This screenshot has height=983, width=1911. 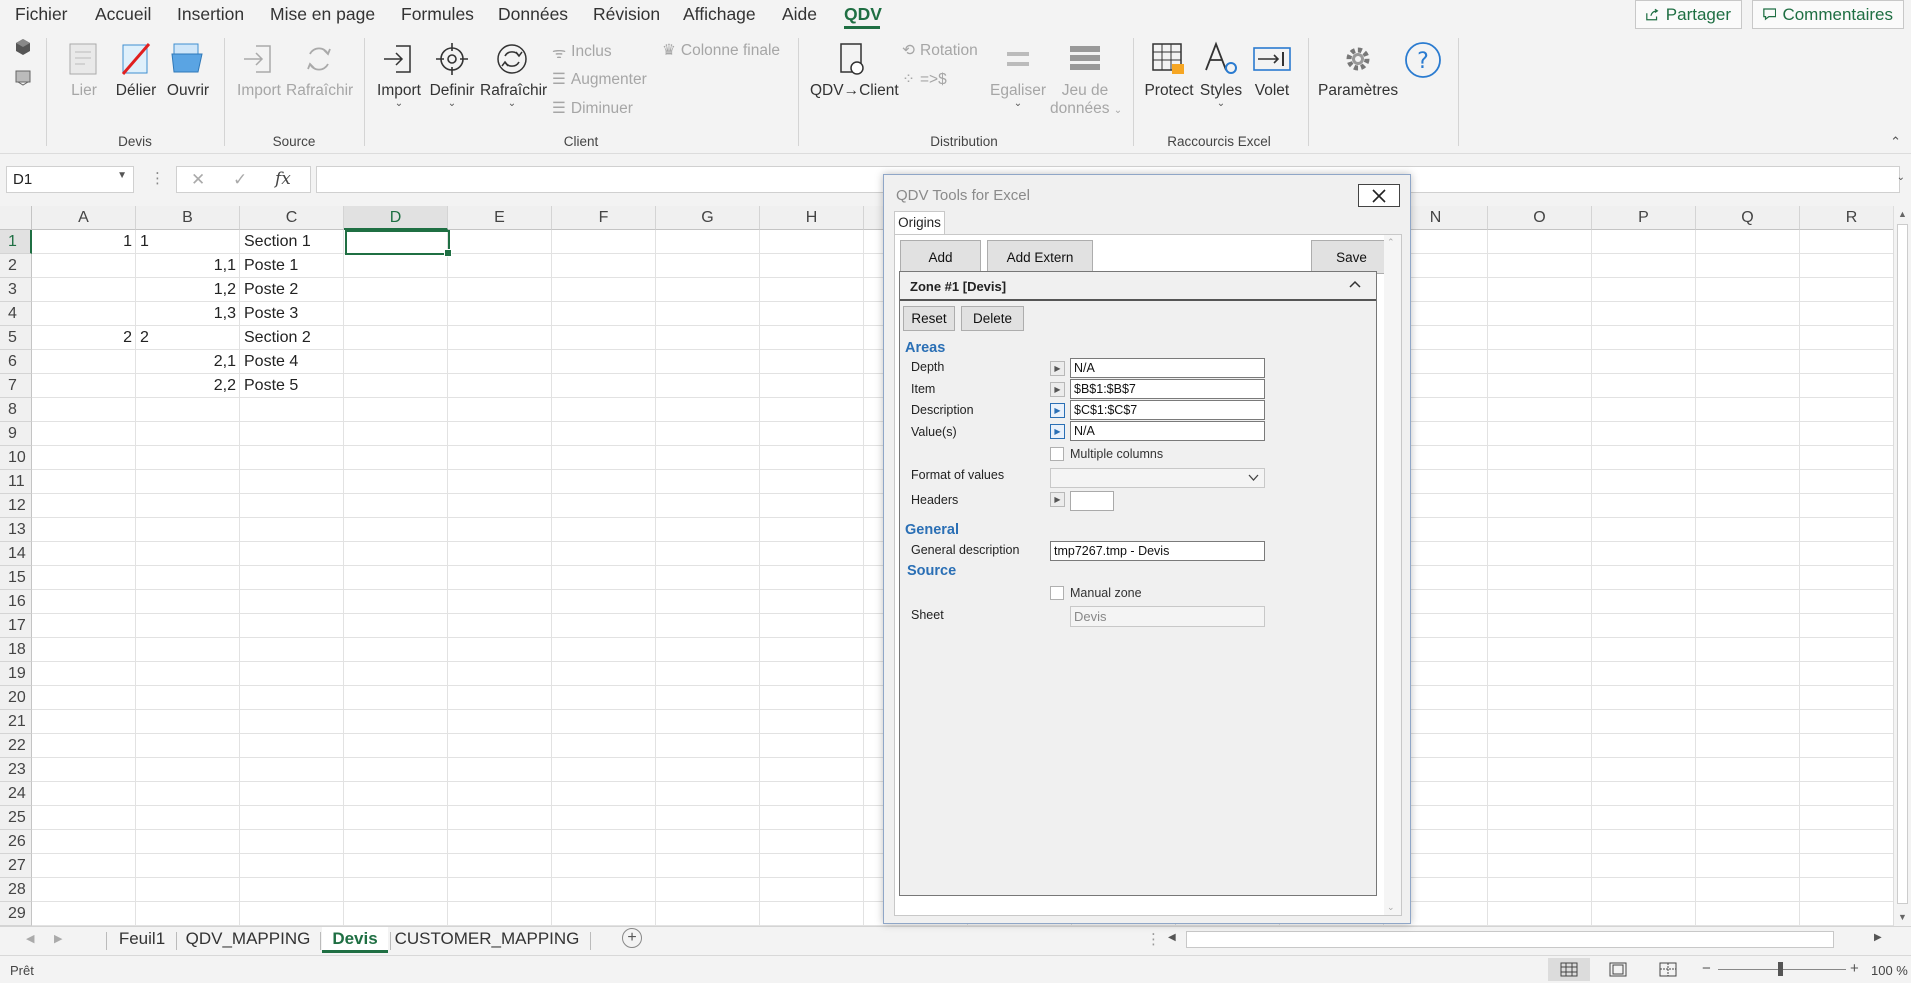 I want to click on cancel-icon: ✕, so click(x=198, y=180).